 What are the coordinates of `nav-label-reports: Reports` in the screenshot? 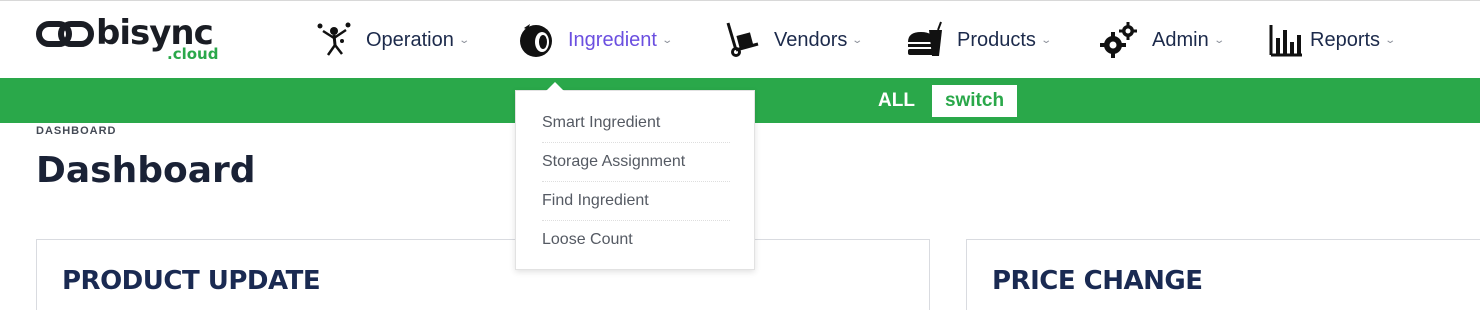 It's located at (1345, 39).